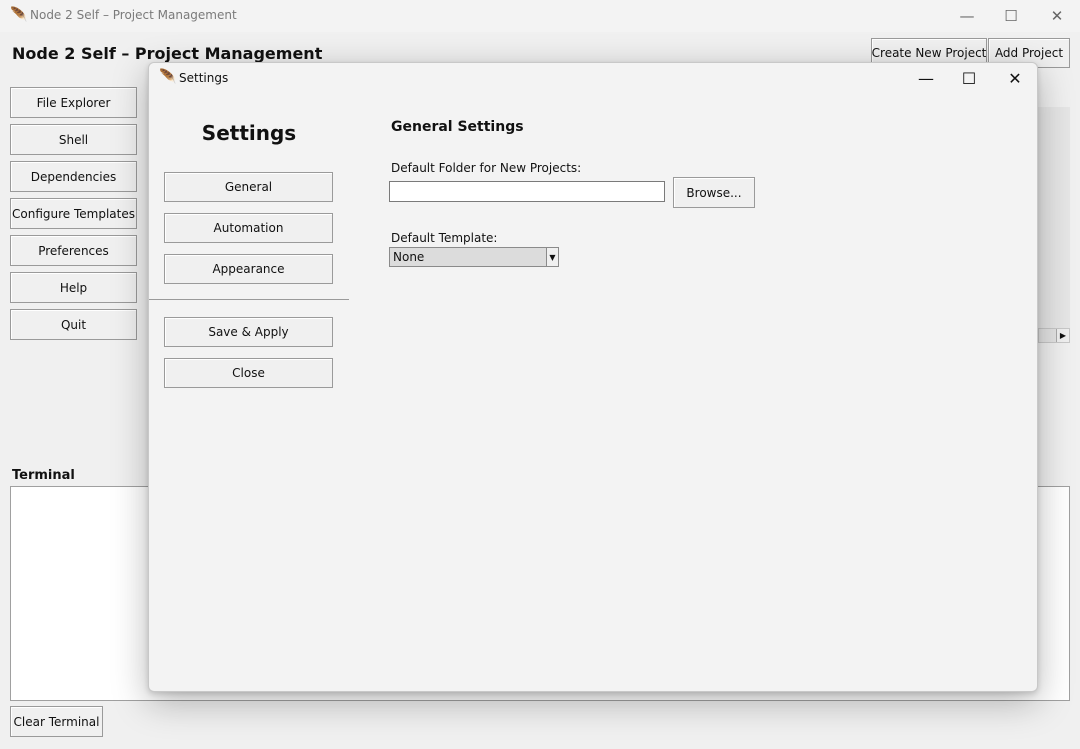  What do you see at coordinates (73, 287) in the screenshot?
I see `sidebar-item-help: Help` at bounding box center [73, 287].